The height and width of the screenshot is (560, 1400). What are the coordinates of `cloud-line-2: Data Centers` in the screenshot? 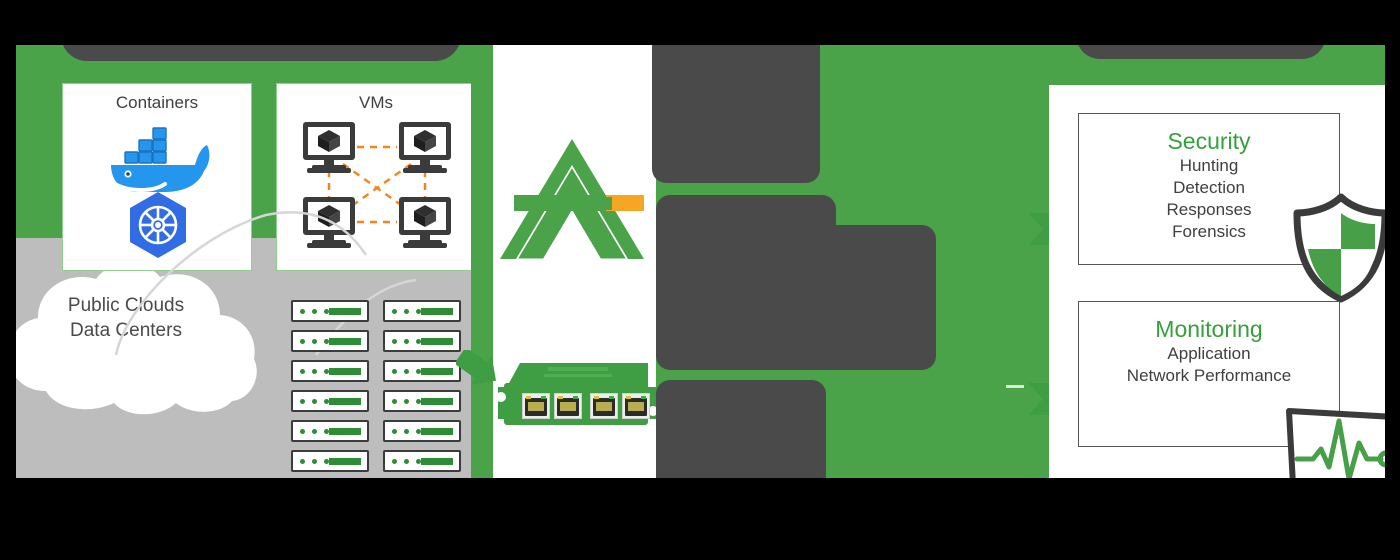 It's located at (126, 330).